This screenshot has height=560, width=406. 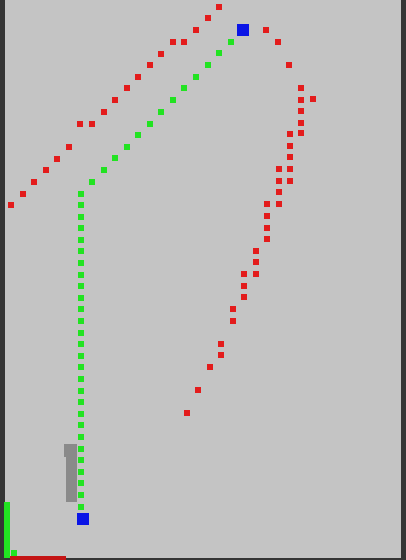 What do you see at coordinates (83, 519) in the screenshot?
I see `blue-player-marker` at bounding box center [83, 519].